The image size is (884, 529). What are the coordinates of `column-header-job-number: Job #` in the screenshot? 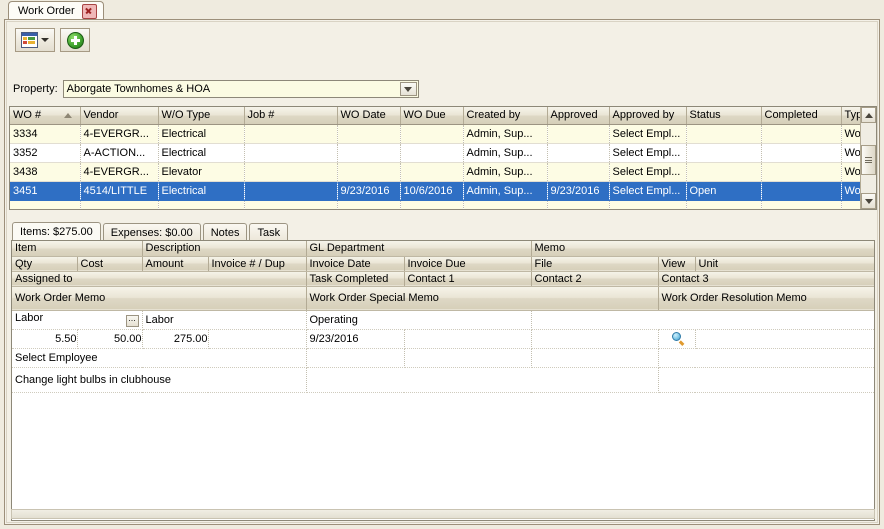 It's located at (291, 116).